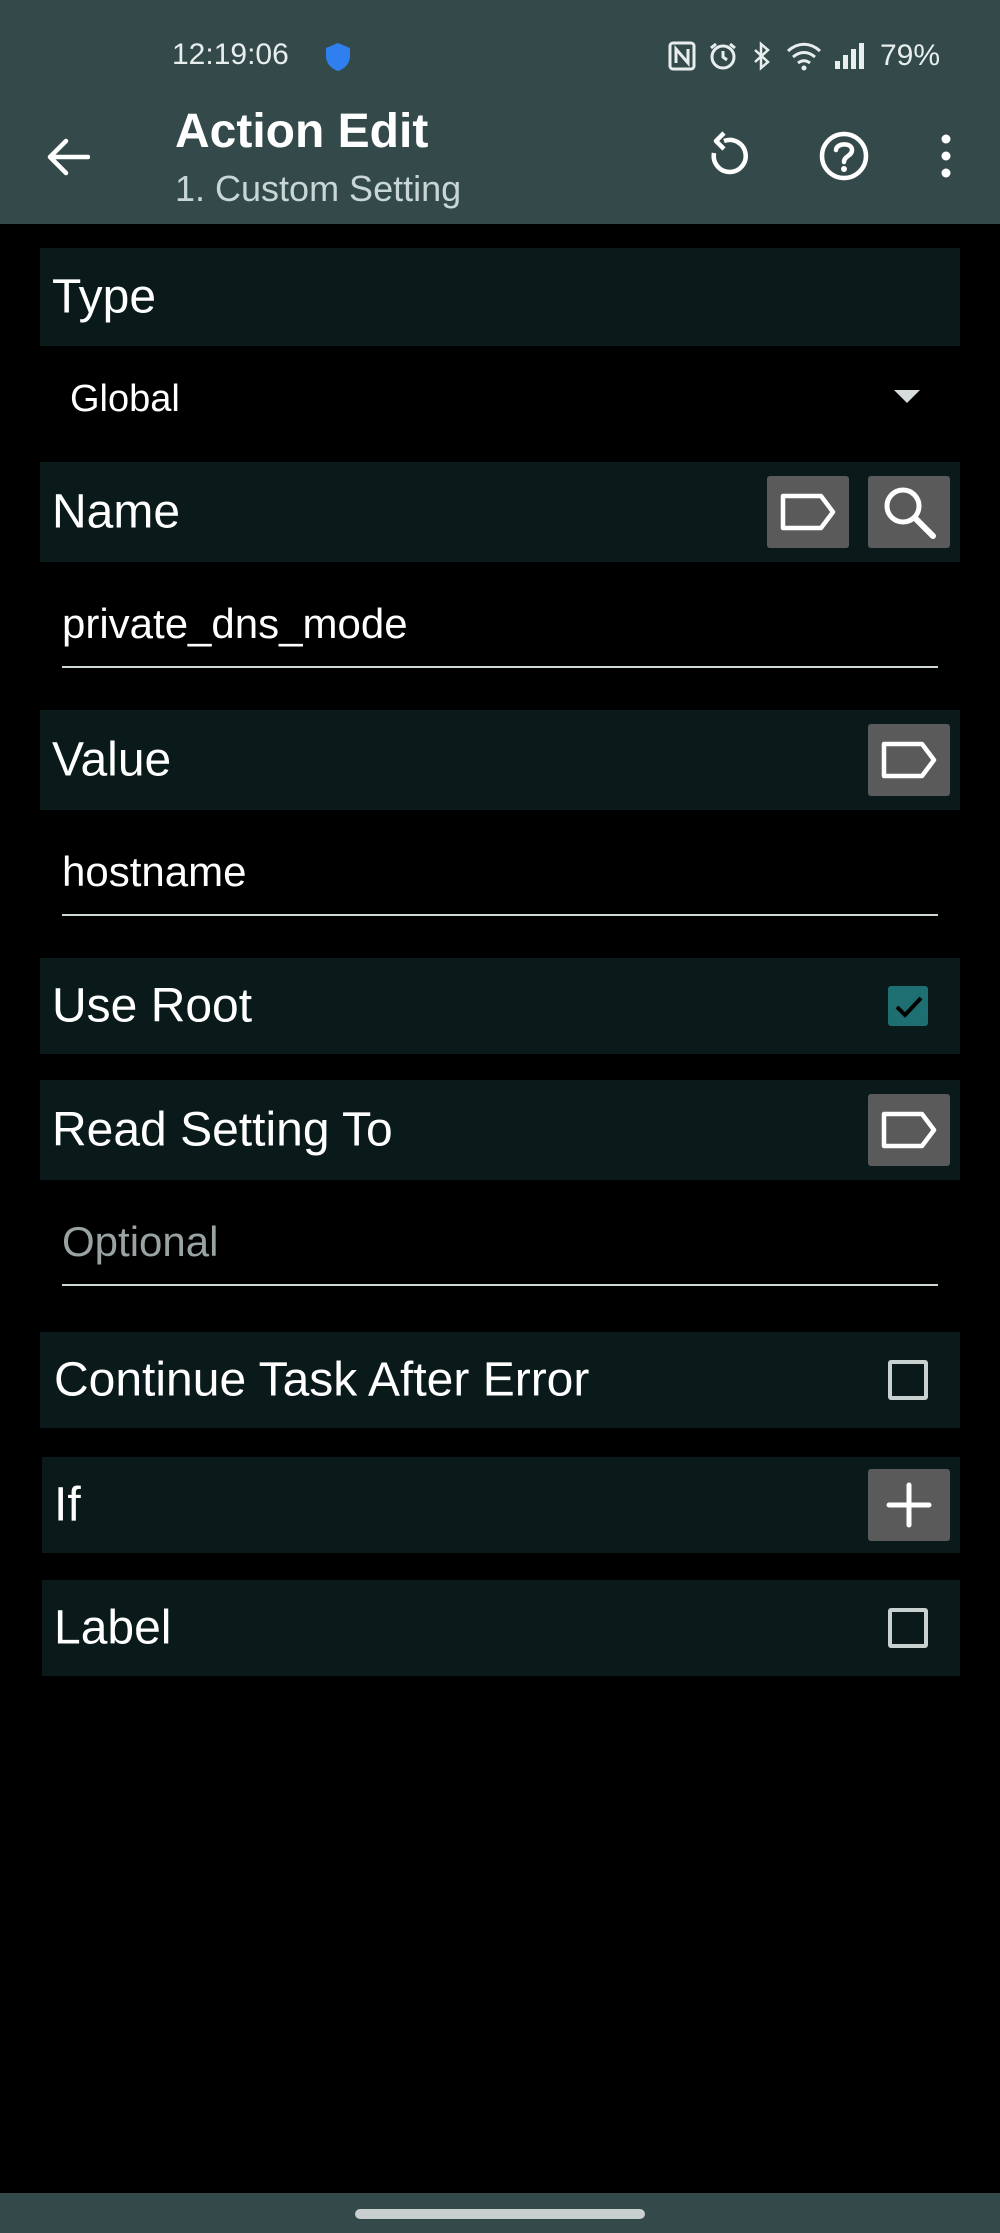 The height and width of the screenshot is (2233, 1000). Describe the element at coordinates (501, 1505) in the screenshot. I see `if-section-header: If` at that location.